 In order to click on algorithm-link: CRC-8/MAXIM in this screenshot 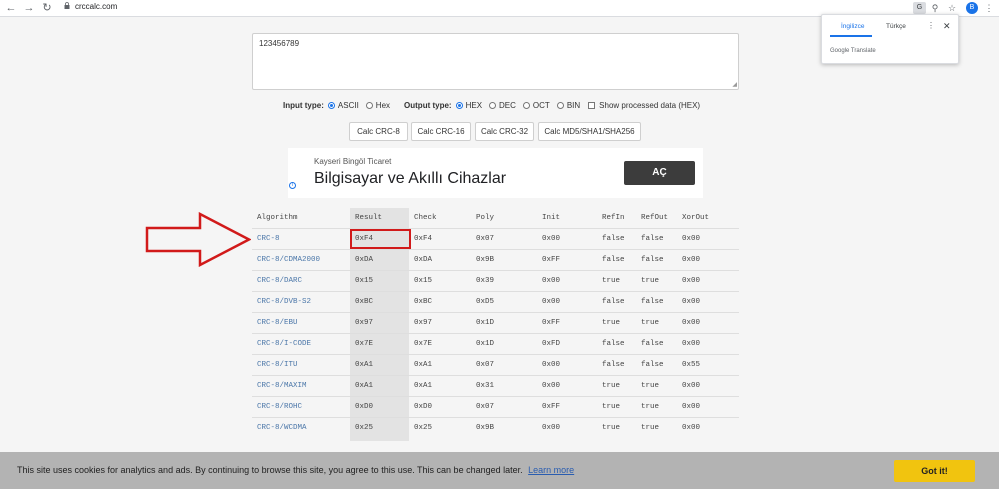, I will do `click(282, 386)`.